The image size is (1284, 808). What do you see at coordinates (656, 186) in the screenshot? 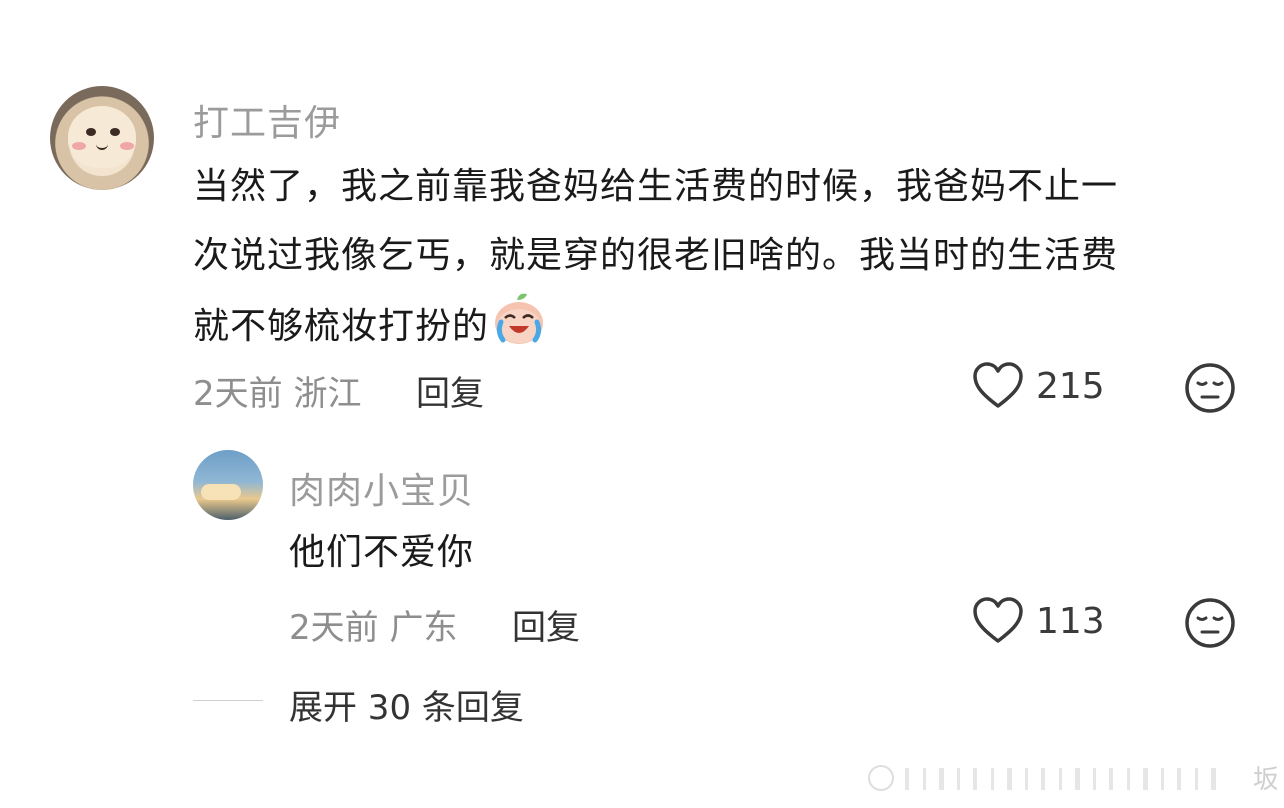
I see `comment-line: 当然了，我之前靠我爸妈给生活费的时候，我爸妈不止一` at bounding box center [656, 186].